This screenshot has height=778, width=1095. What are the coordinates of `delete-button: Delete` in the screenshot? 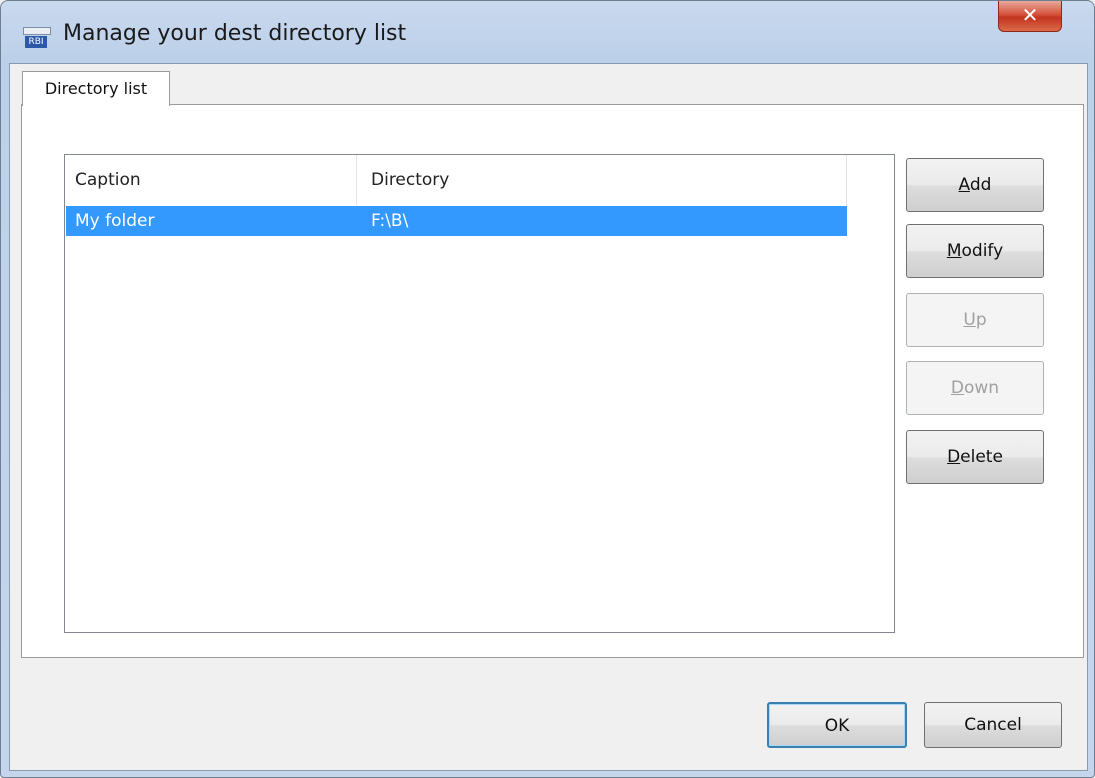 It's located at (975, 457).